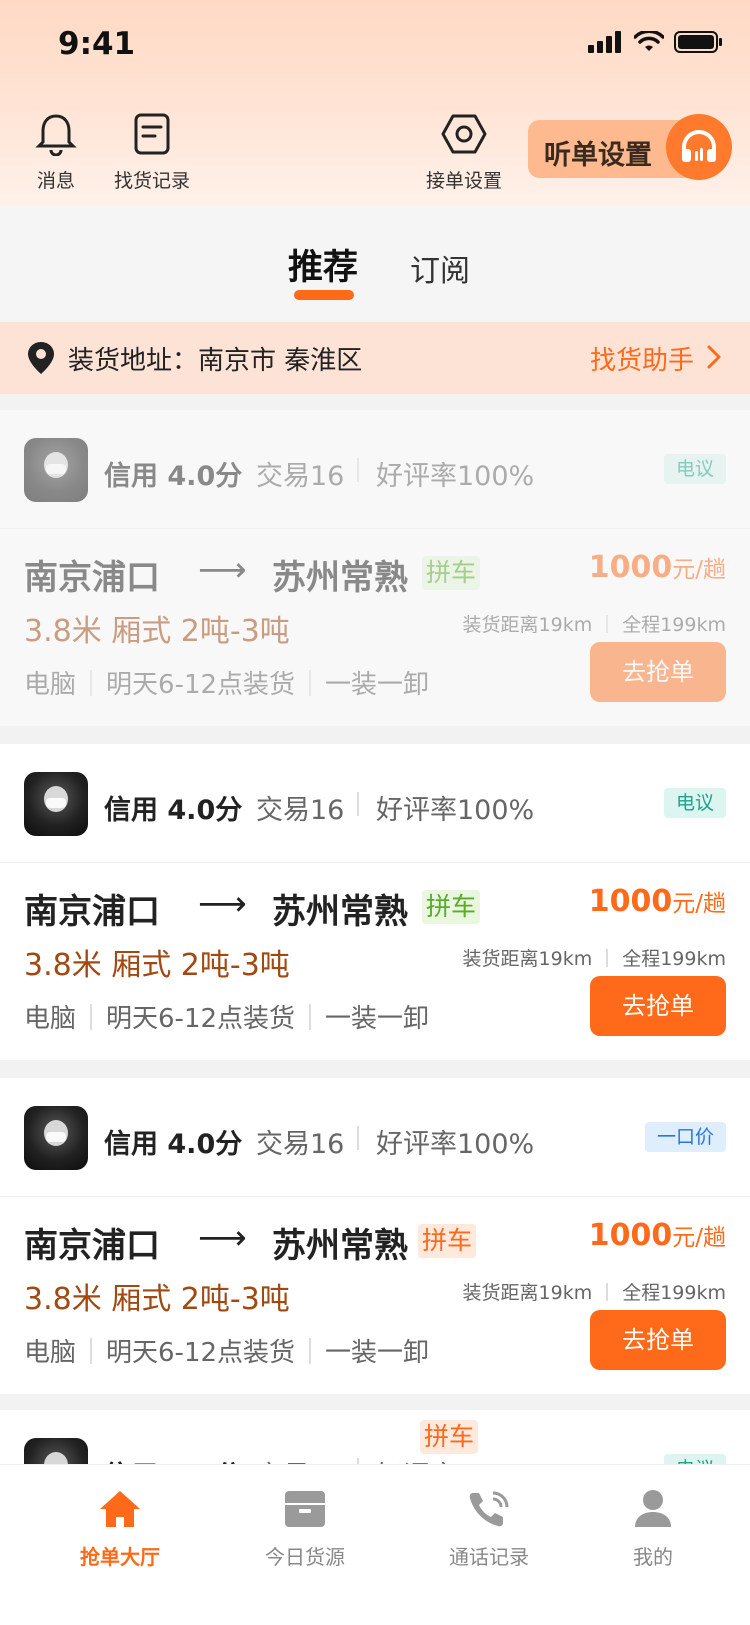  What do you see at coordinates (653, 1557) in the screenshot?
I see `nav-label: 我的` at bounding box center [653, 1557].